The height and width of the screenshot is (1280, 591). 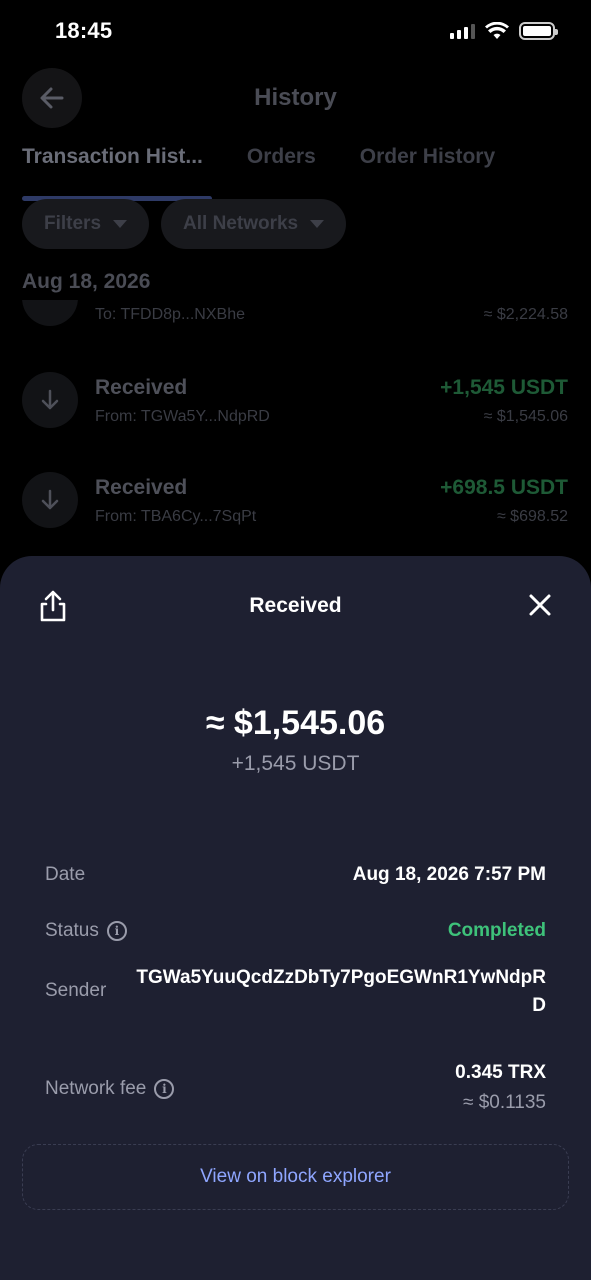 I want to click on close-icon, so click(x=540, y=605).